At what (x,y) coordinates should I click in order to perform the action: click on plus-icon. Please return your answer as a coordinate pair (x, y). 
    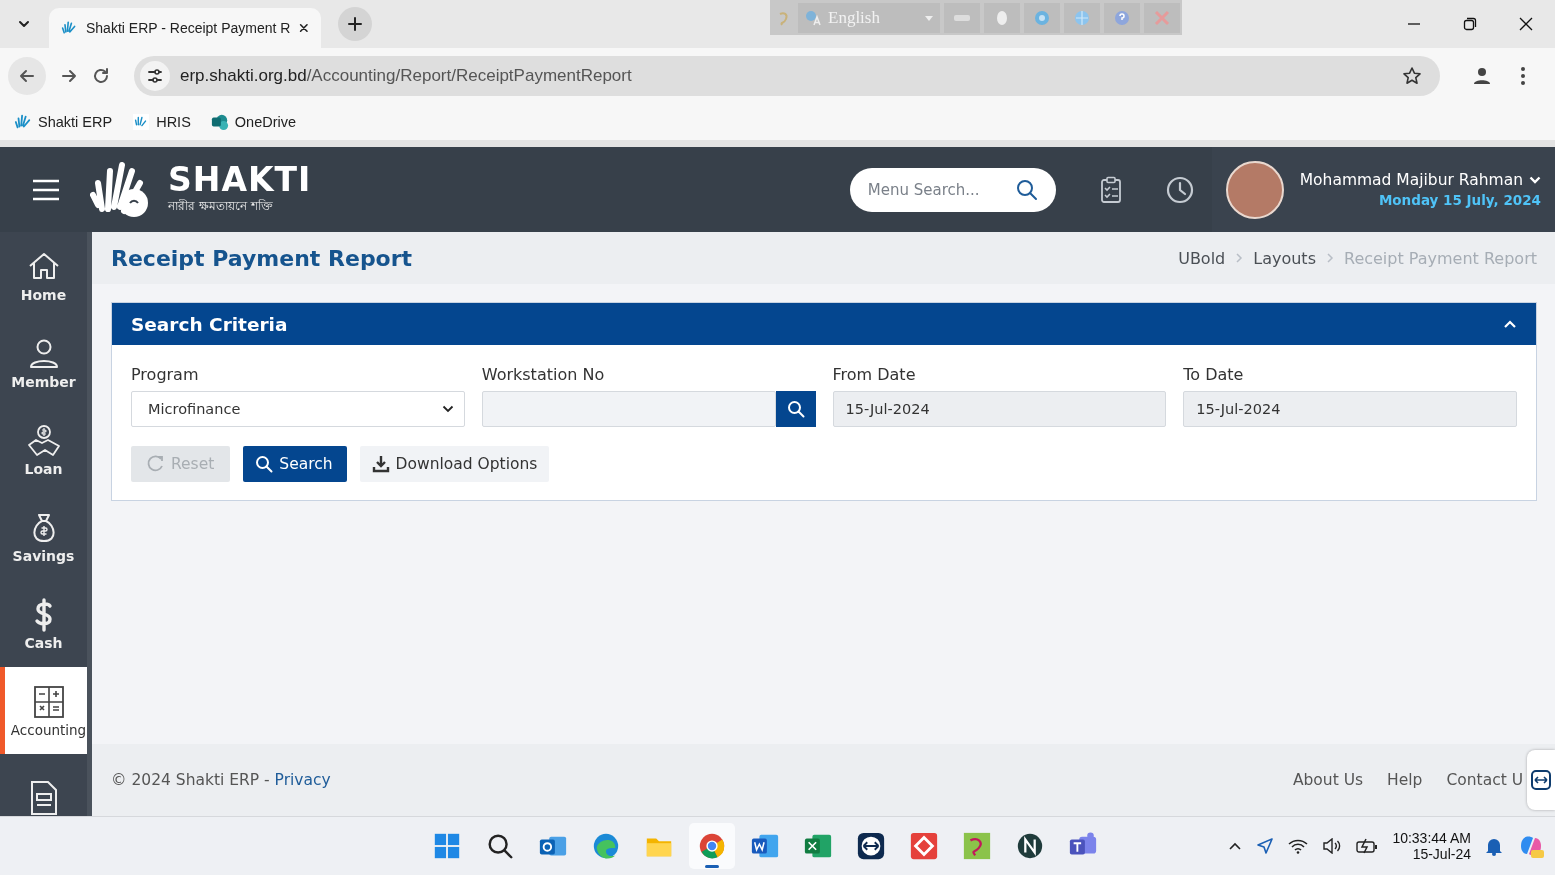
    Looking at the image, I should click on (355, 24).